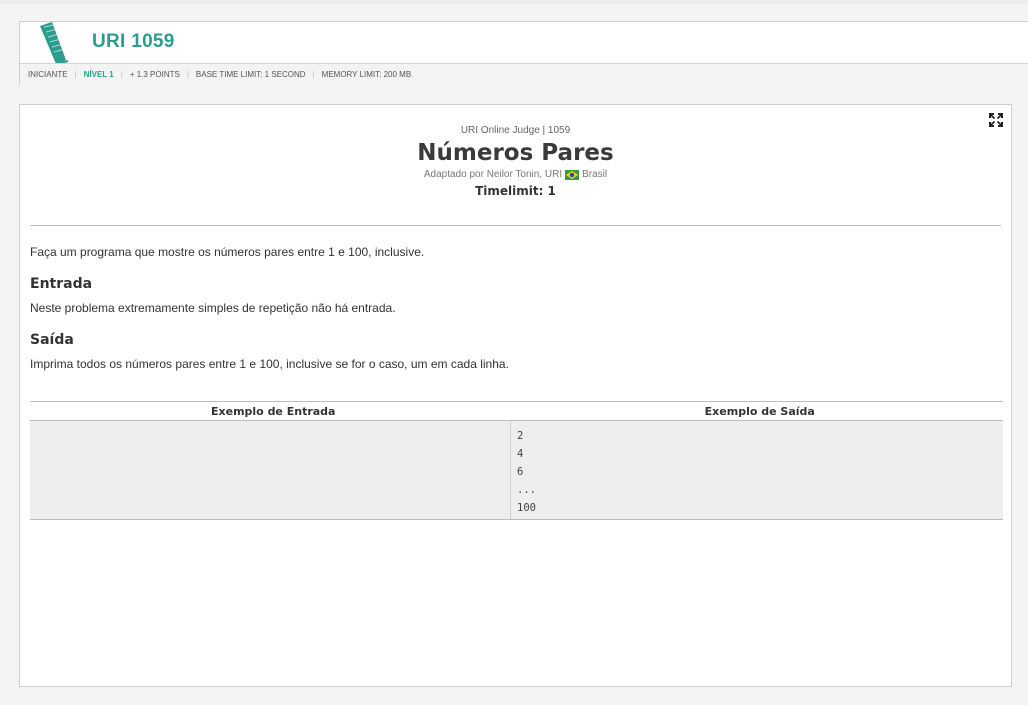 This screenshot has height=705, width=1028. Describe the element at coordinates (515, 191) in the screenshot. I see `timelimit-label: Timelimit: 1` at that location.